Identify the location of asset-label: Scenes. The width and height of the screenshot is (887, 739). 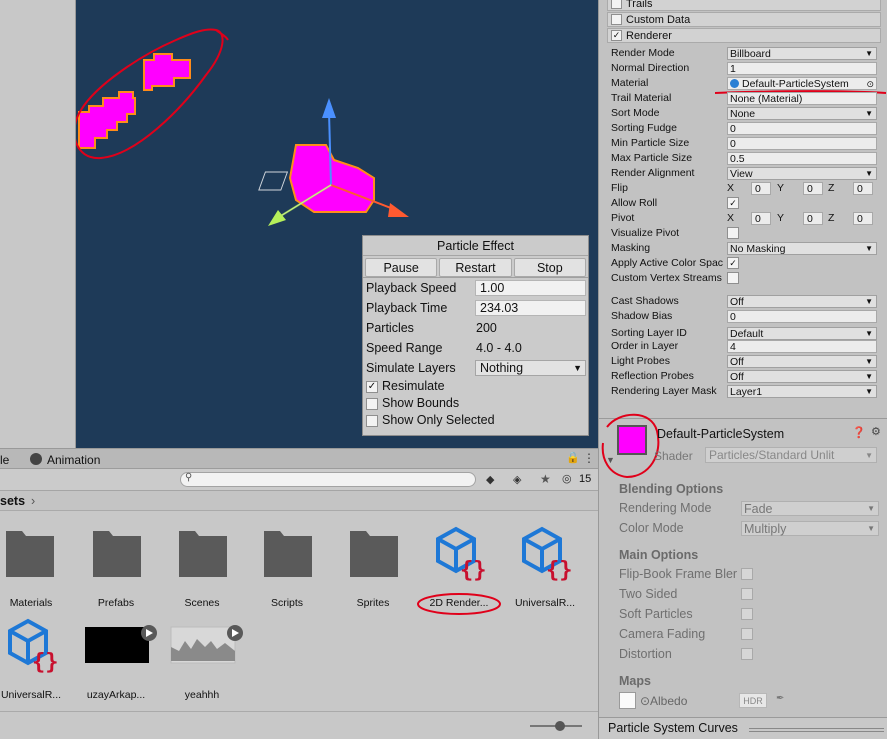
(202, 603).